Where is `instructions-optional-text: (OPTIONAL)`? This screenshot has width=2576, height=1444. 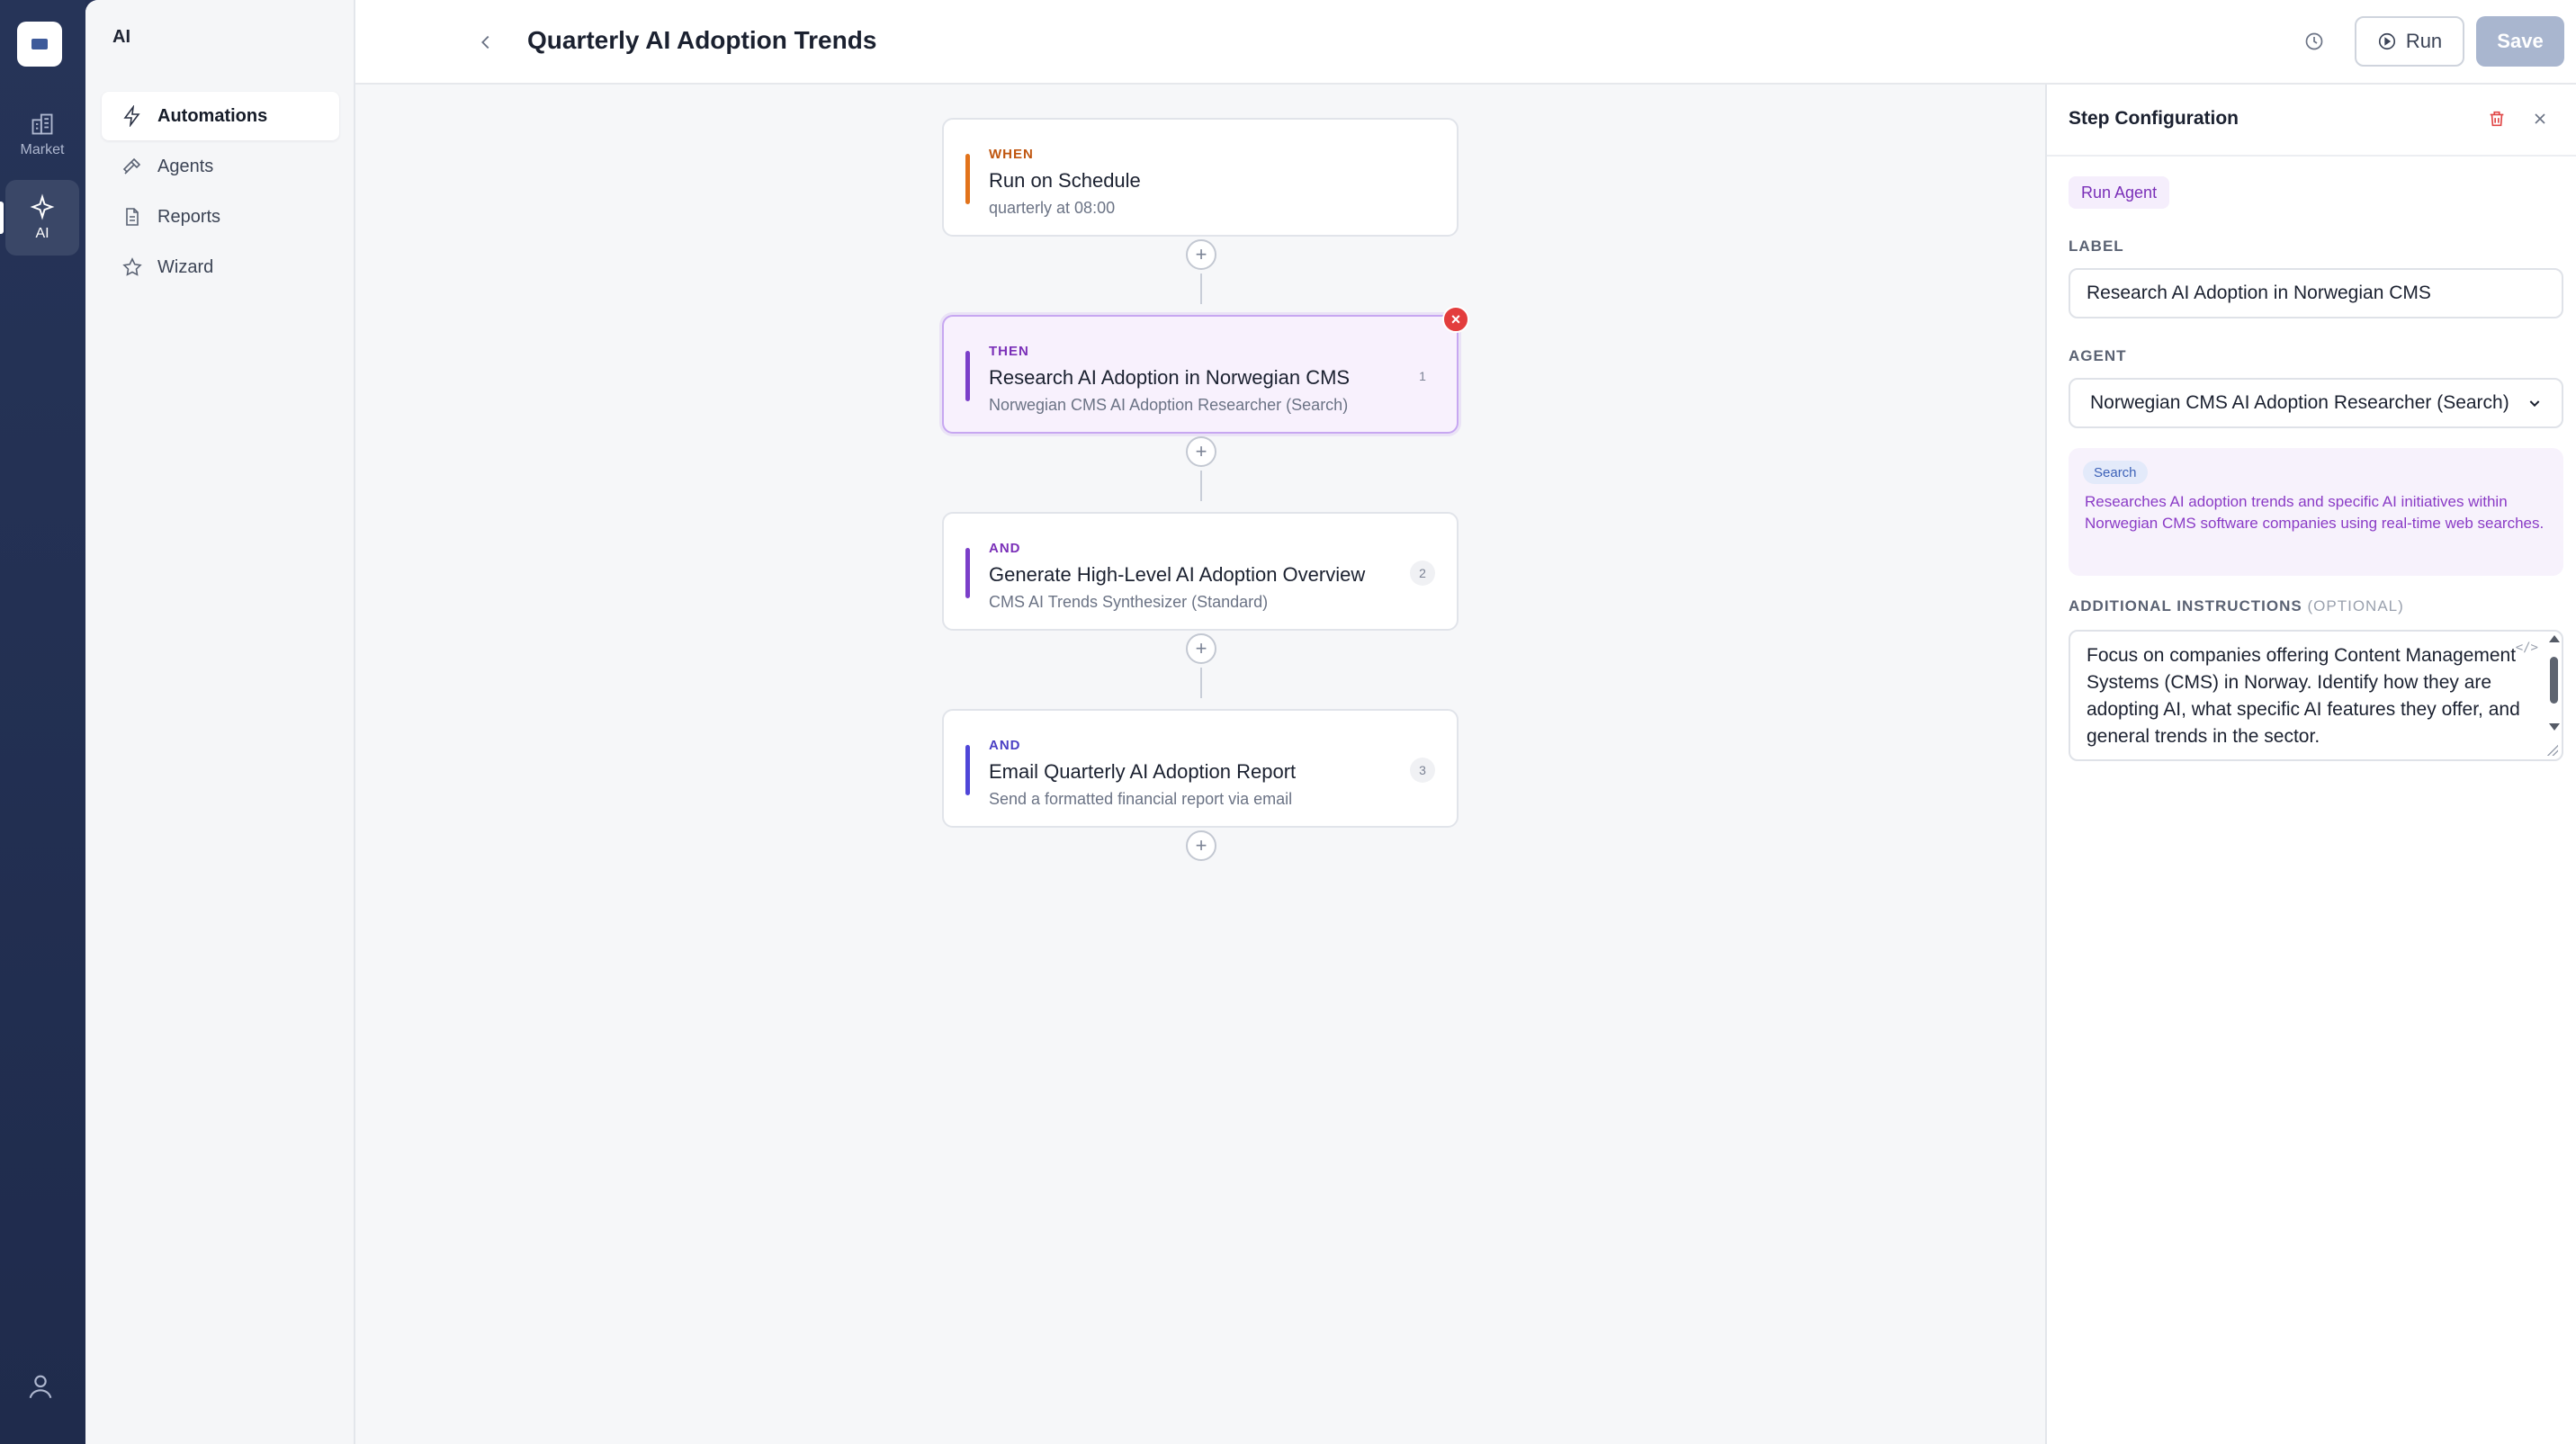
instructions-optional-text: (OPTIONAL) is located at coordinates (2356, 605).